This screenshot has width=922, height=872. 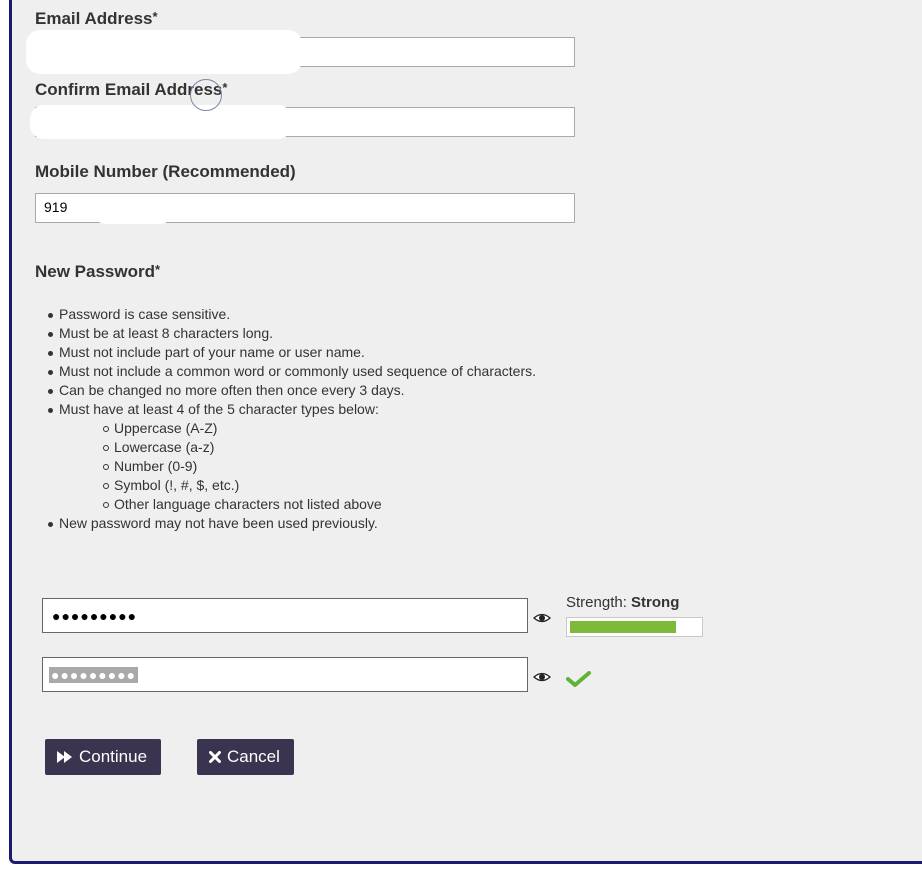 I want to click on rule-item: Must be at least 8 characters long., so click(x=291, y=333).